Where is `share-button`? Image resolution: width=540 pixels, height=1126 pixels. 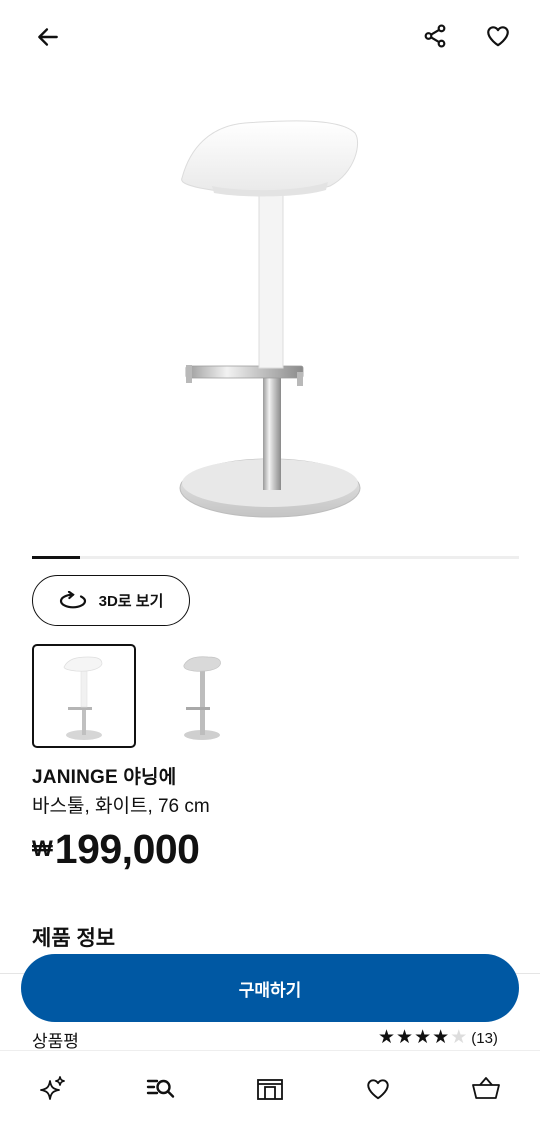 share-button is located at coordinates (435, 36).